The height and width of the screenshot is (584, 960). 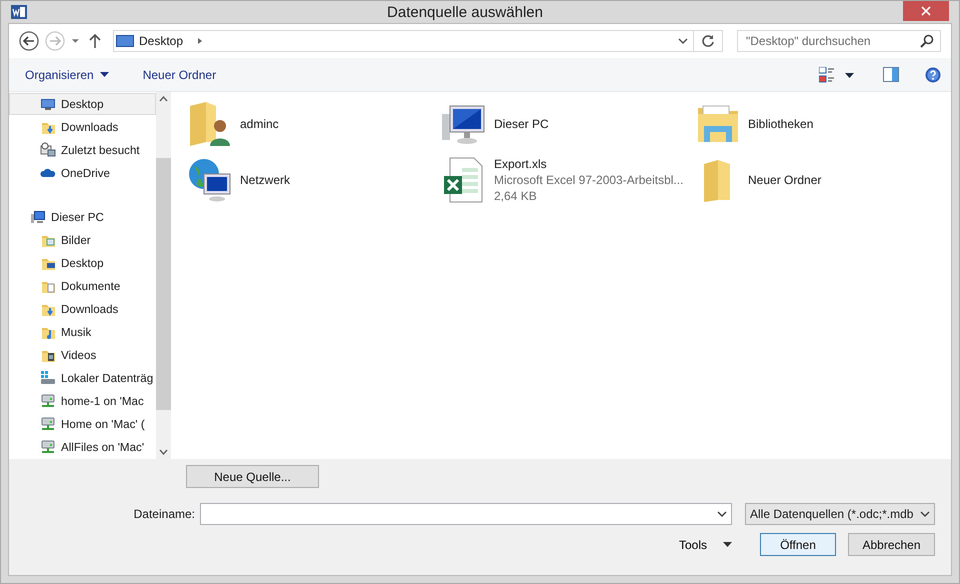 What do you see at coordinates (38, 217) in the screenshot?
I see `computer-icon` at bounding box center [38, 217].